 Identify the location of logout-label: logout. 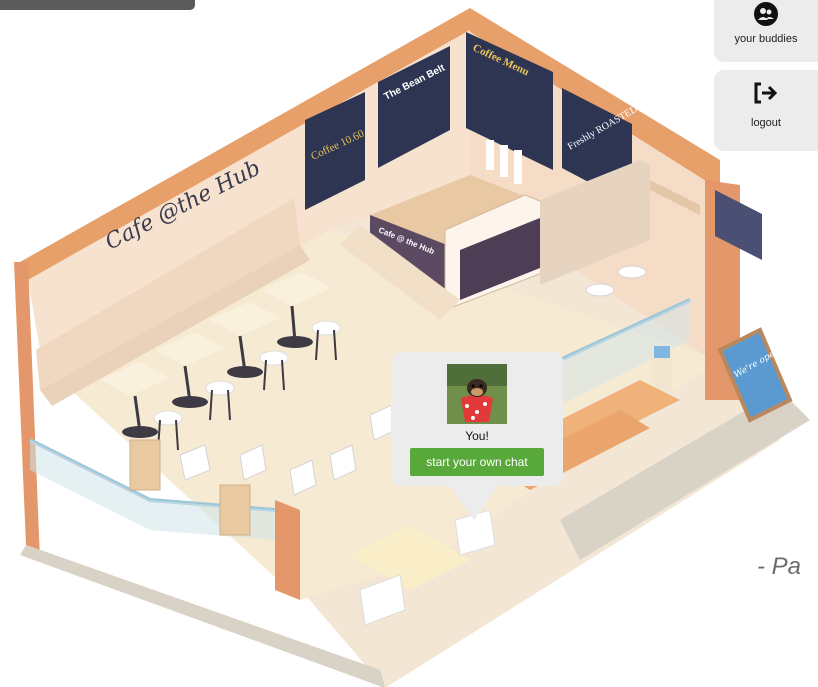
(766, 123).